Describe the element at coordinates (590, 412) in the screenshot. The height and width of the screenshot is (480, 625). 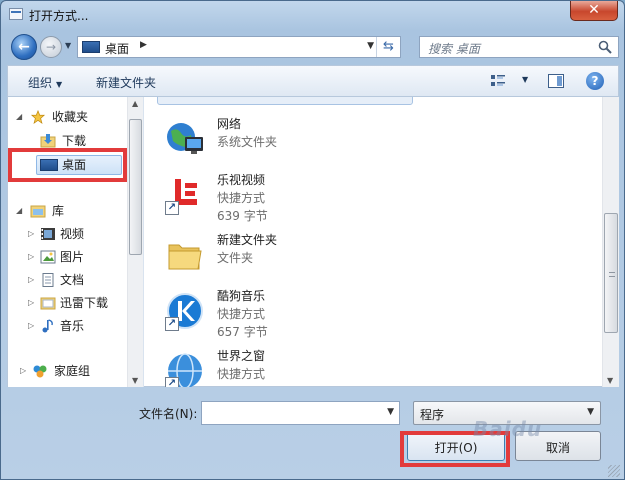
I see `file-type-dropdown-icon: ▼` at that location.